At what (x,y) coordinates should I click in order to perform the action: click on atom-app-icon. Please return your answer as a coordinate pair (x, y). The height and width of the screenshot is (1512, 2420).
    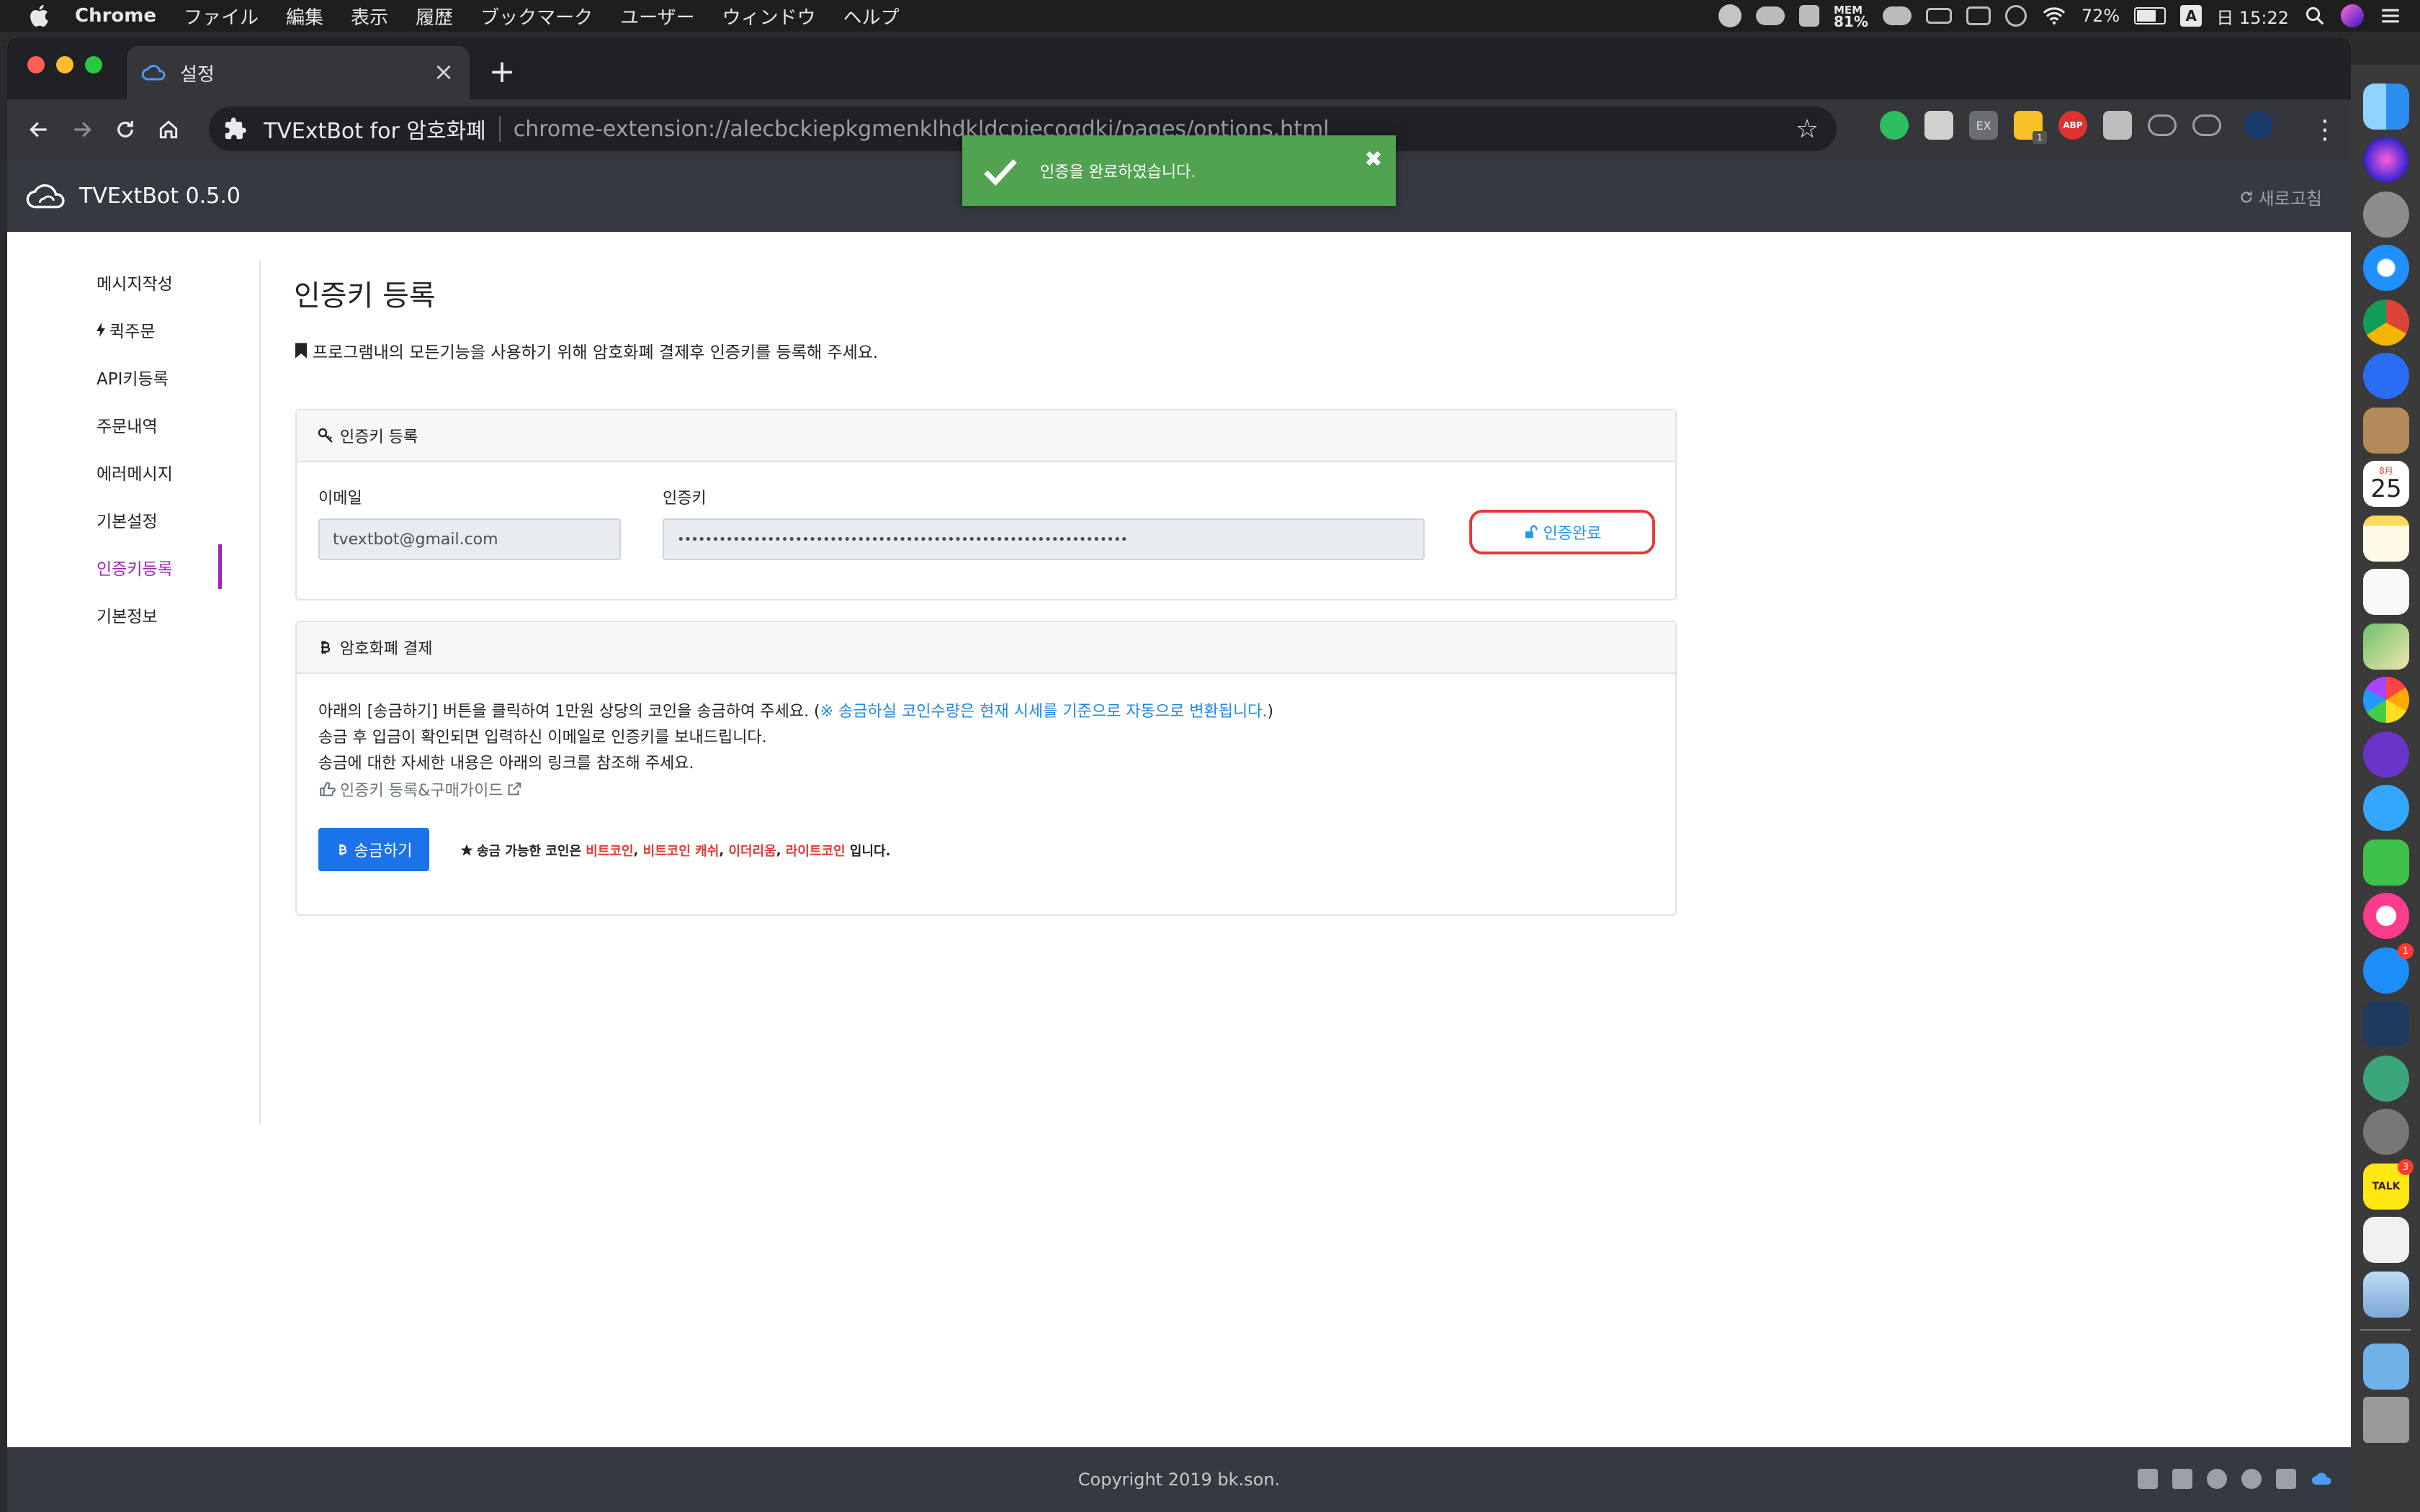
    Looking at the image, I should click on (2386, 1079).